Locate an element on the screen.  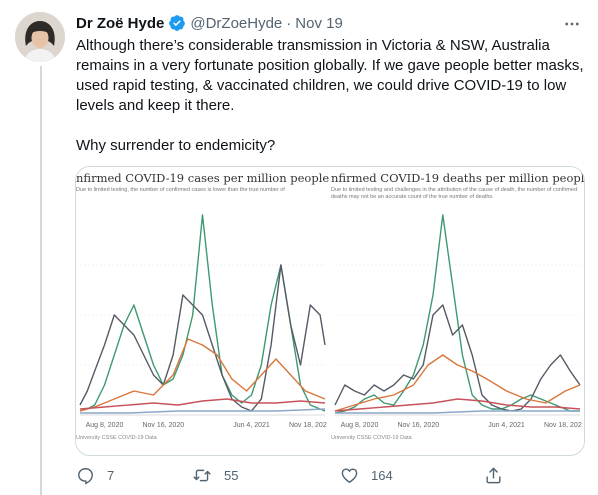
thread-line is located at coordinates (41, 280).